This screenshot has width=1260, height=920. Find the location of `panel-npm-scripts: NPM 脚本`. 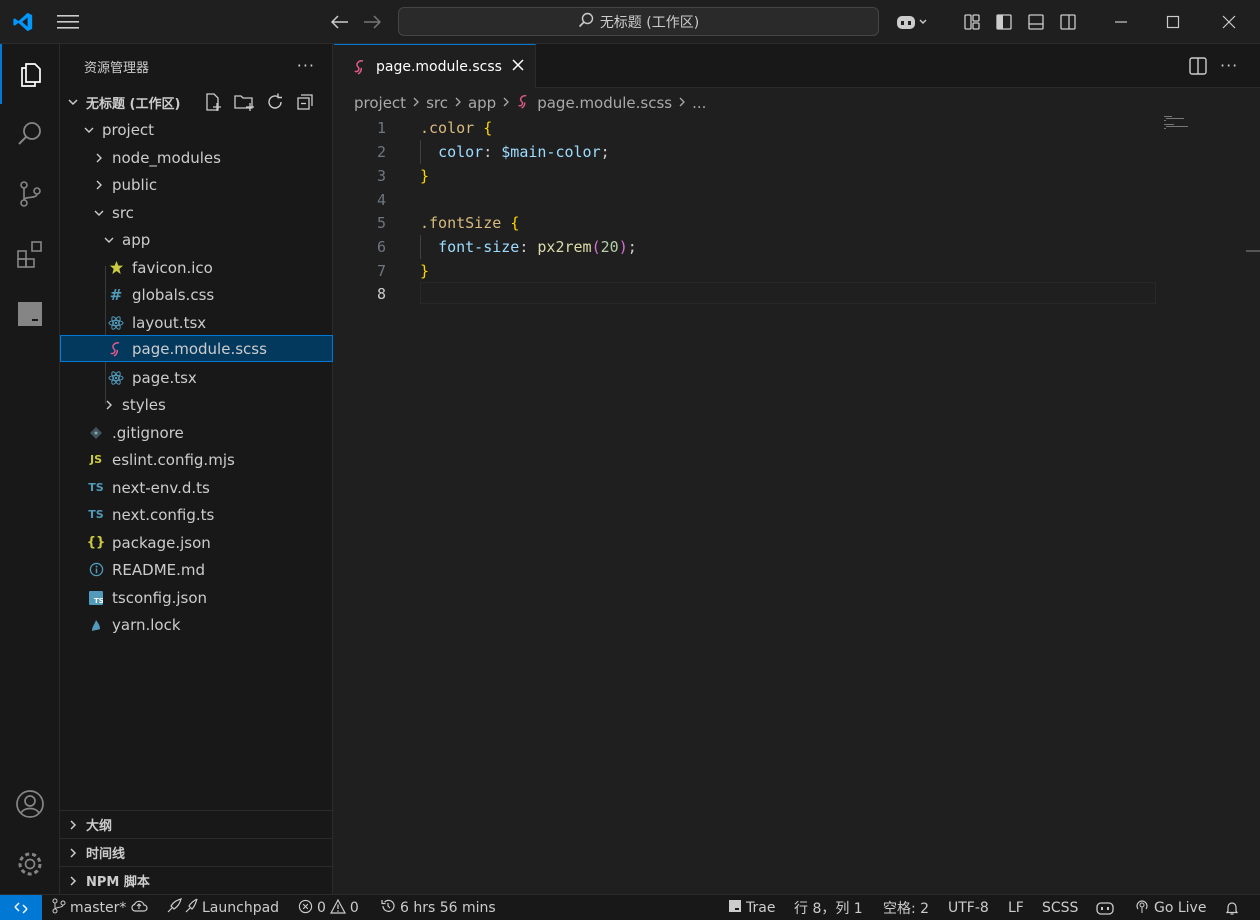

panel-npm-scripts: NPM 脚本 is located at coordinates (196, 880).